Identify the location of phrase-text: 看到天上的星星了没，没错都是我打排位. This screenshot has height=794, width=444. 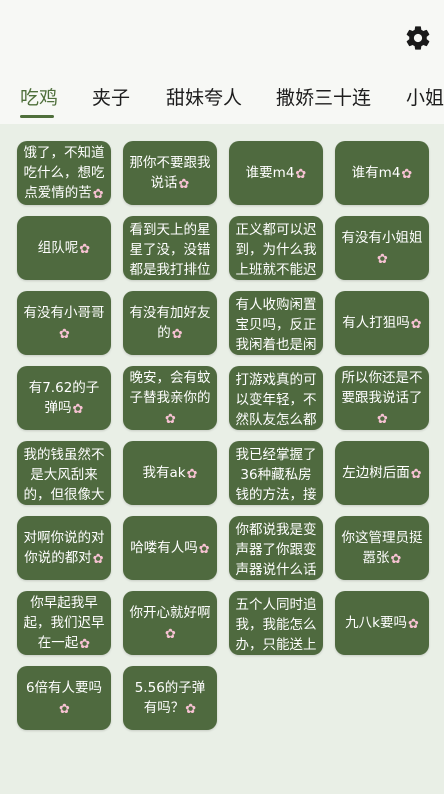
(170, 250).